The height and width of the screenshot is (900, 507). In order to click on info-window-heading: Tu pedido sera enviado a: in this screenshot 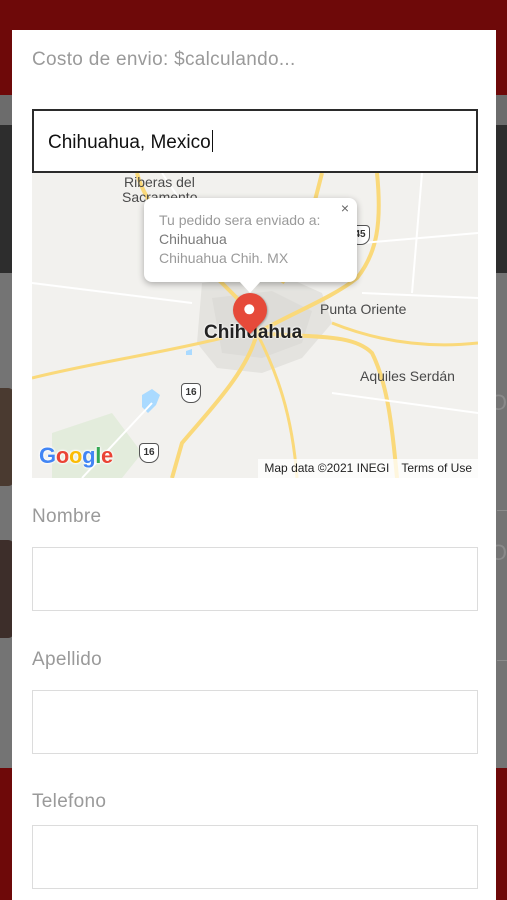, I will do `click(240, 220)`.